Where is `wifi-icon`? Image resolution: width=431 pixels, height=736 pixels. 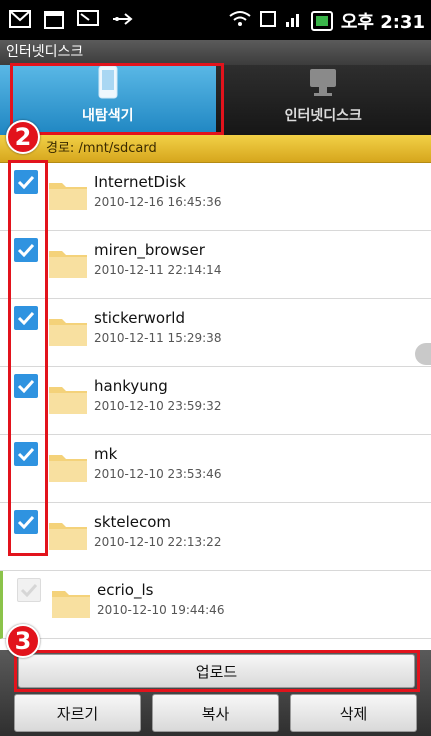 wifi-icon is located at coordinates (240, 21).